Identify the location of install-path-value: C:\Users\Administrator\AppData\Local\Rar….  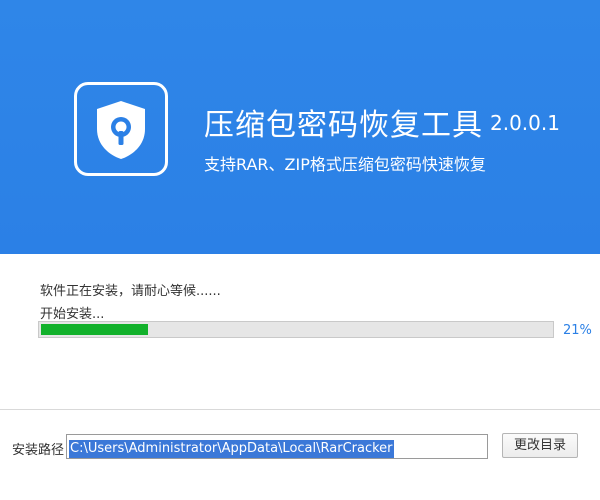
(231, 449).